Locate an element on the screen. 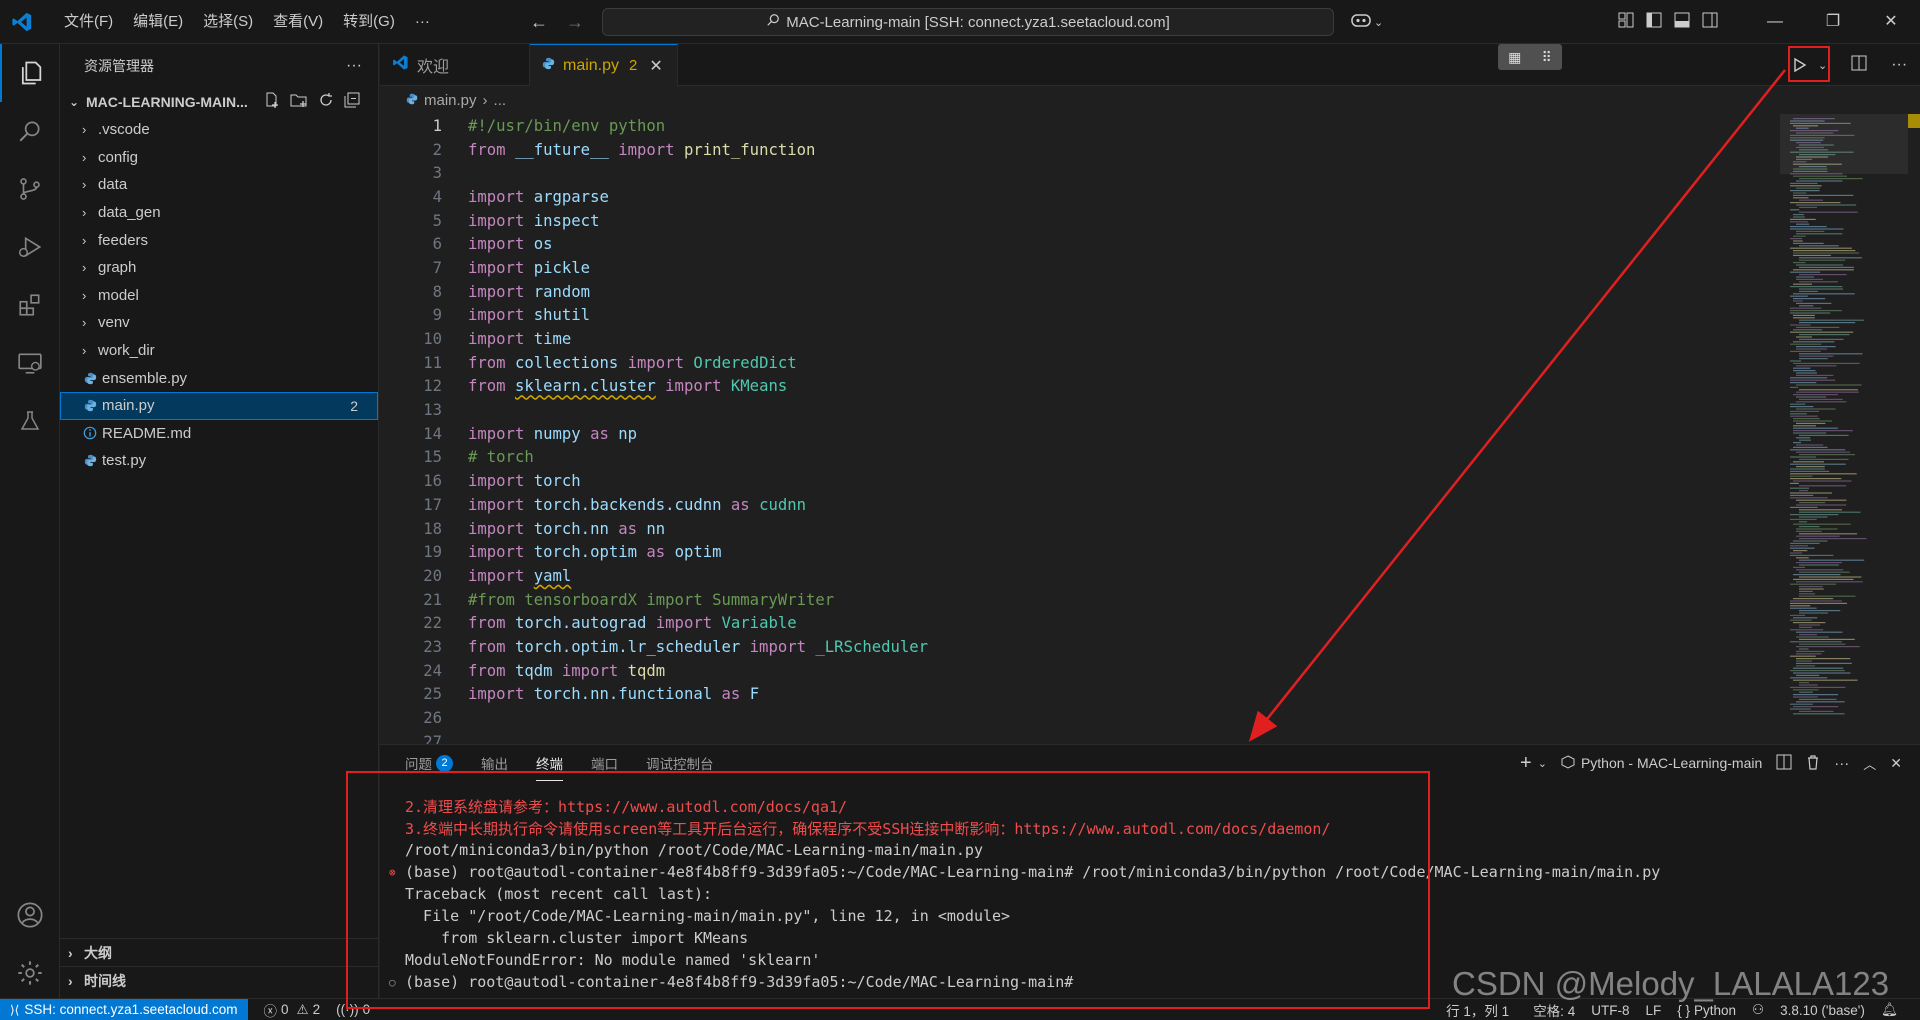 This screenshot has height=1020, width=1920. timeline-section: › 时间线 is located at coordinates (219, 980).